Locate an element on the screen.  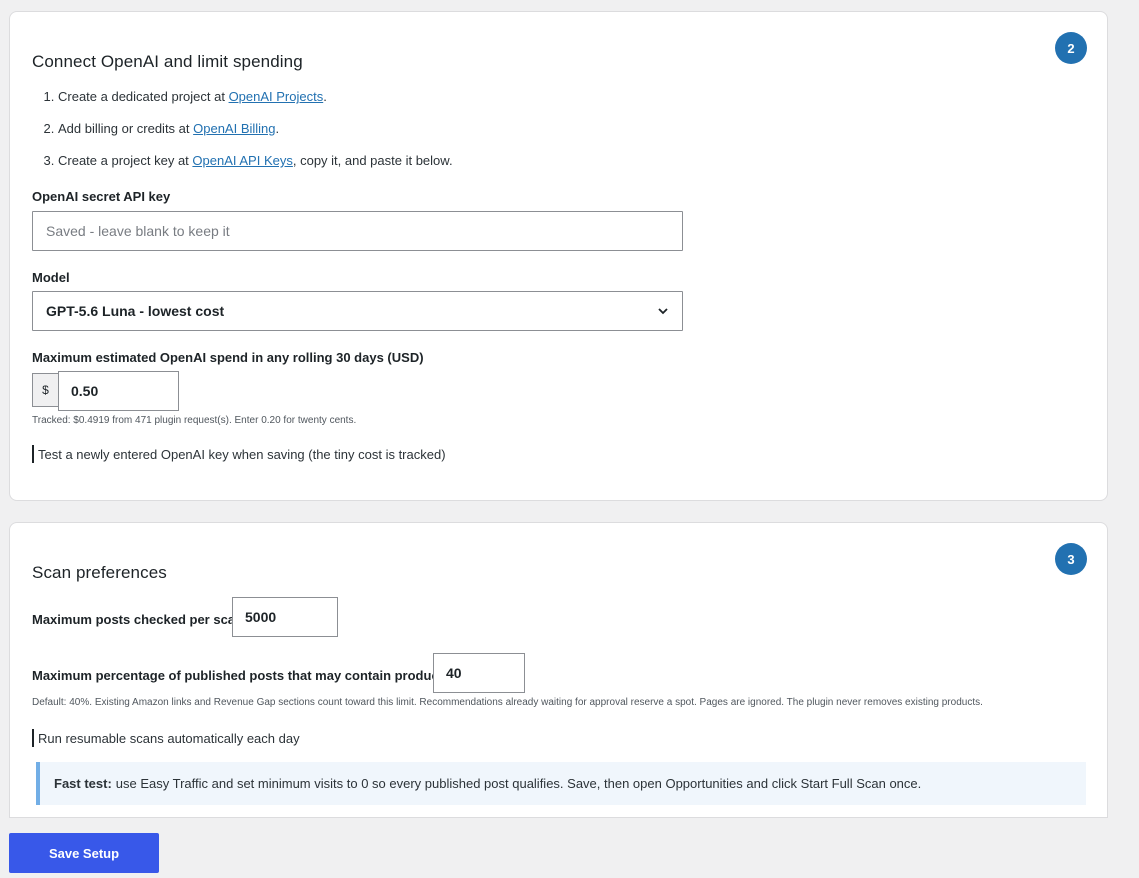
section-title: Connect OpenAI and limit spending is located at coordinates (167, 61).